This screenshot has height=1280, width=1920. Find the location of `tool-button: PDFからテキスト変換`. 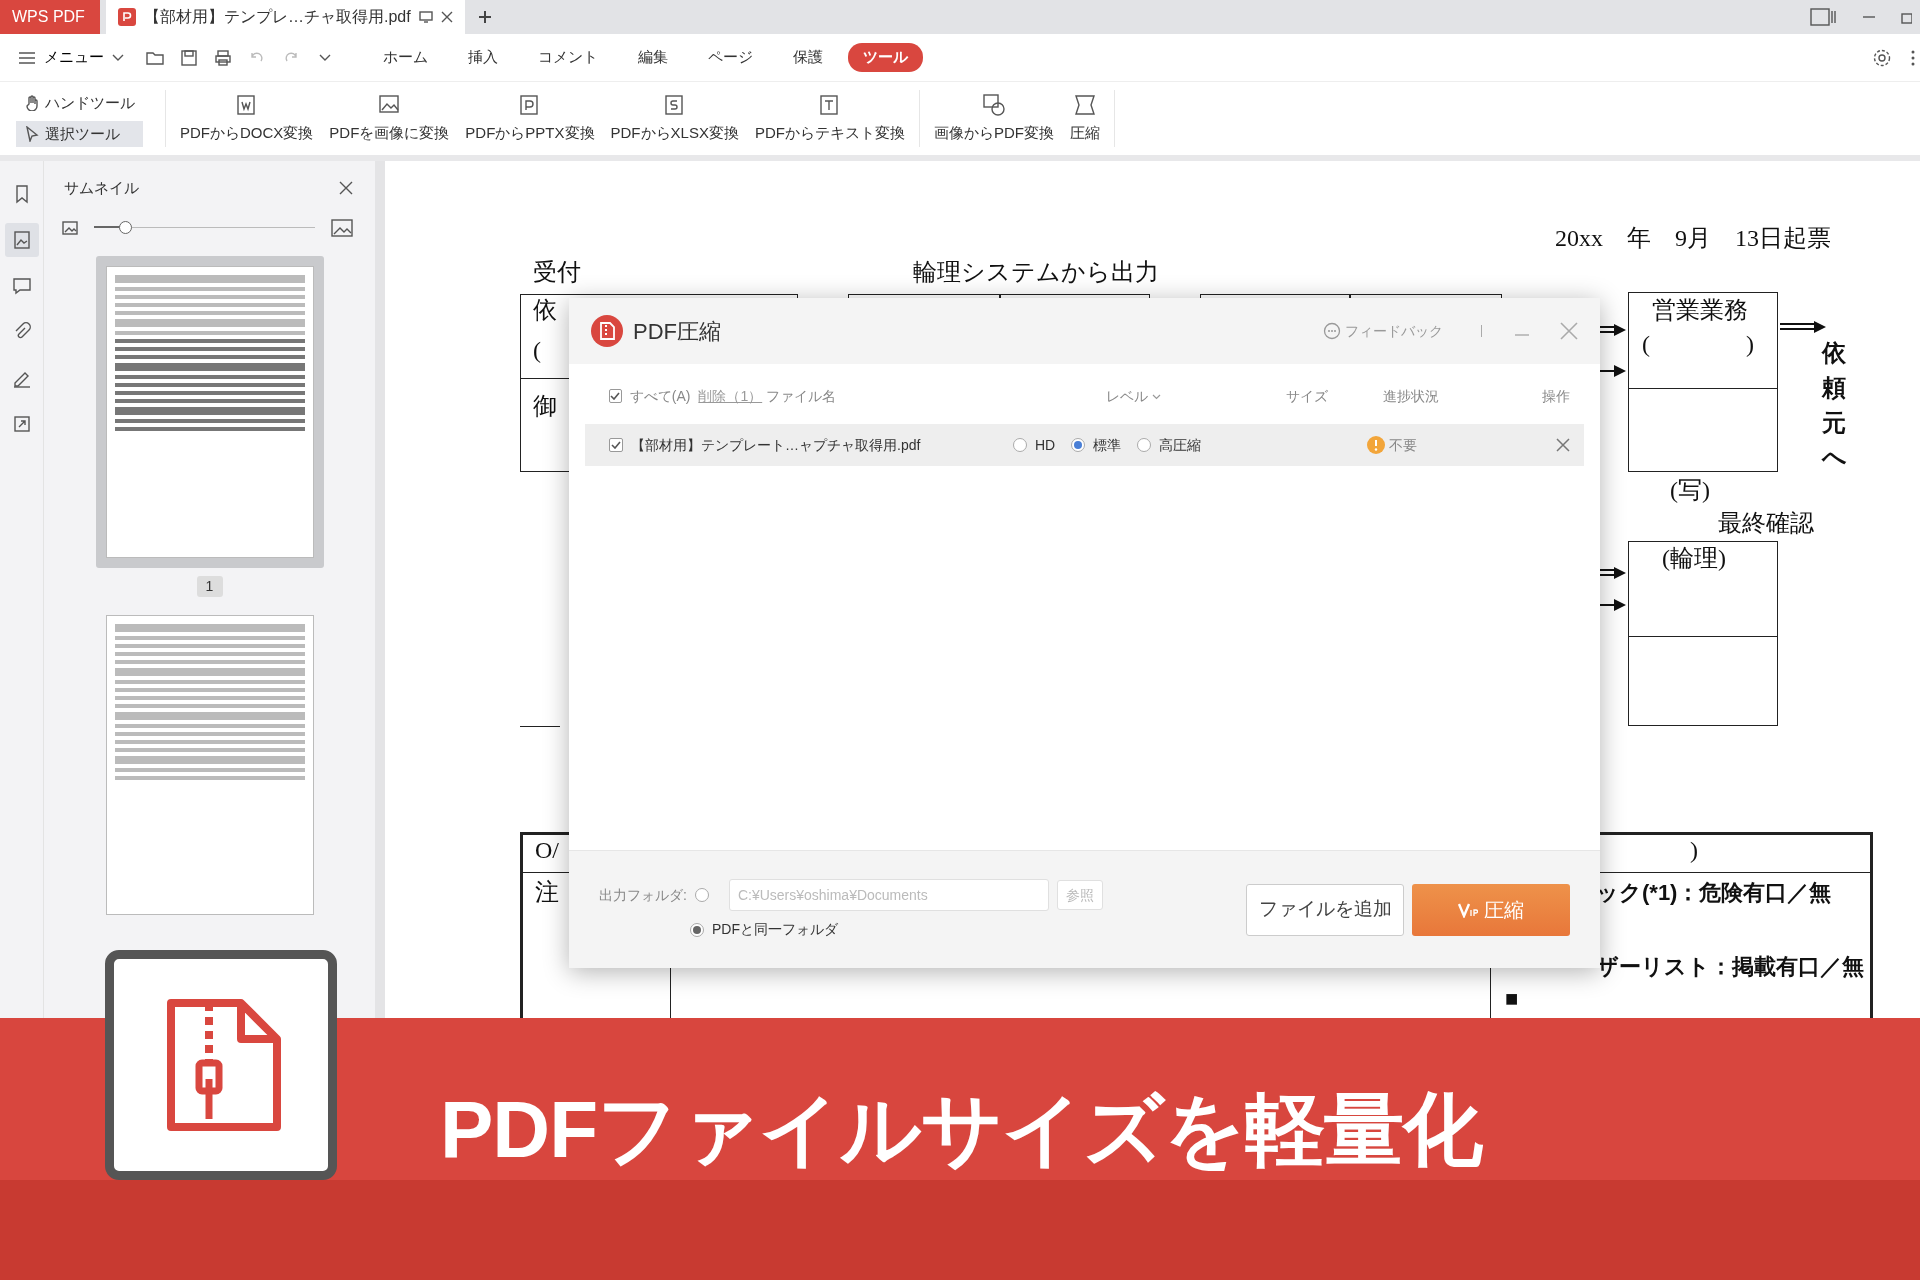

tool-button: PDFからテキスト変換 is located at coordinates (829, 118).